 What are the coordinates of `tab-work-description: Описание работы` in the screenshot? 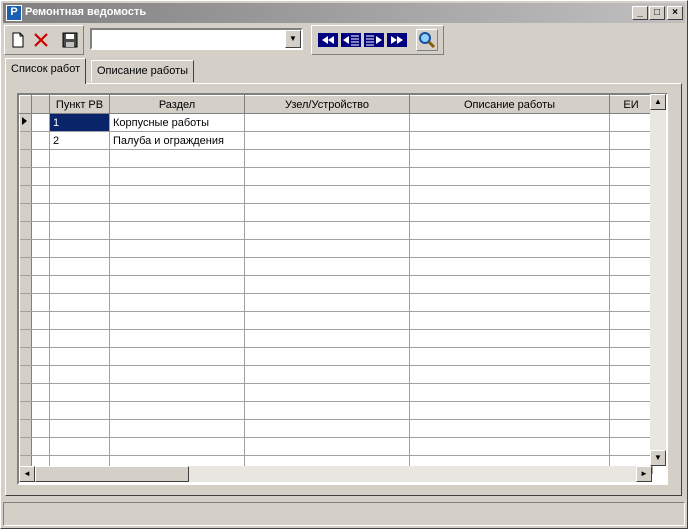 It's located at (143, 71).